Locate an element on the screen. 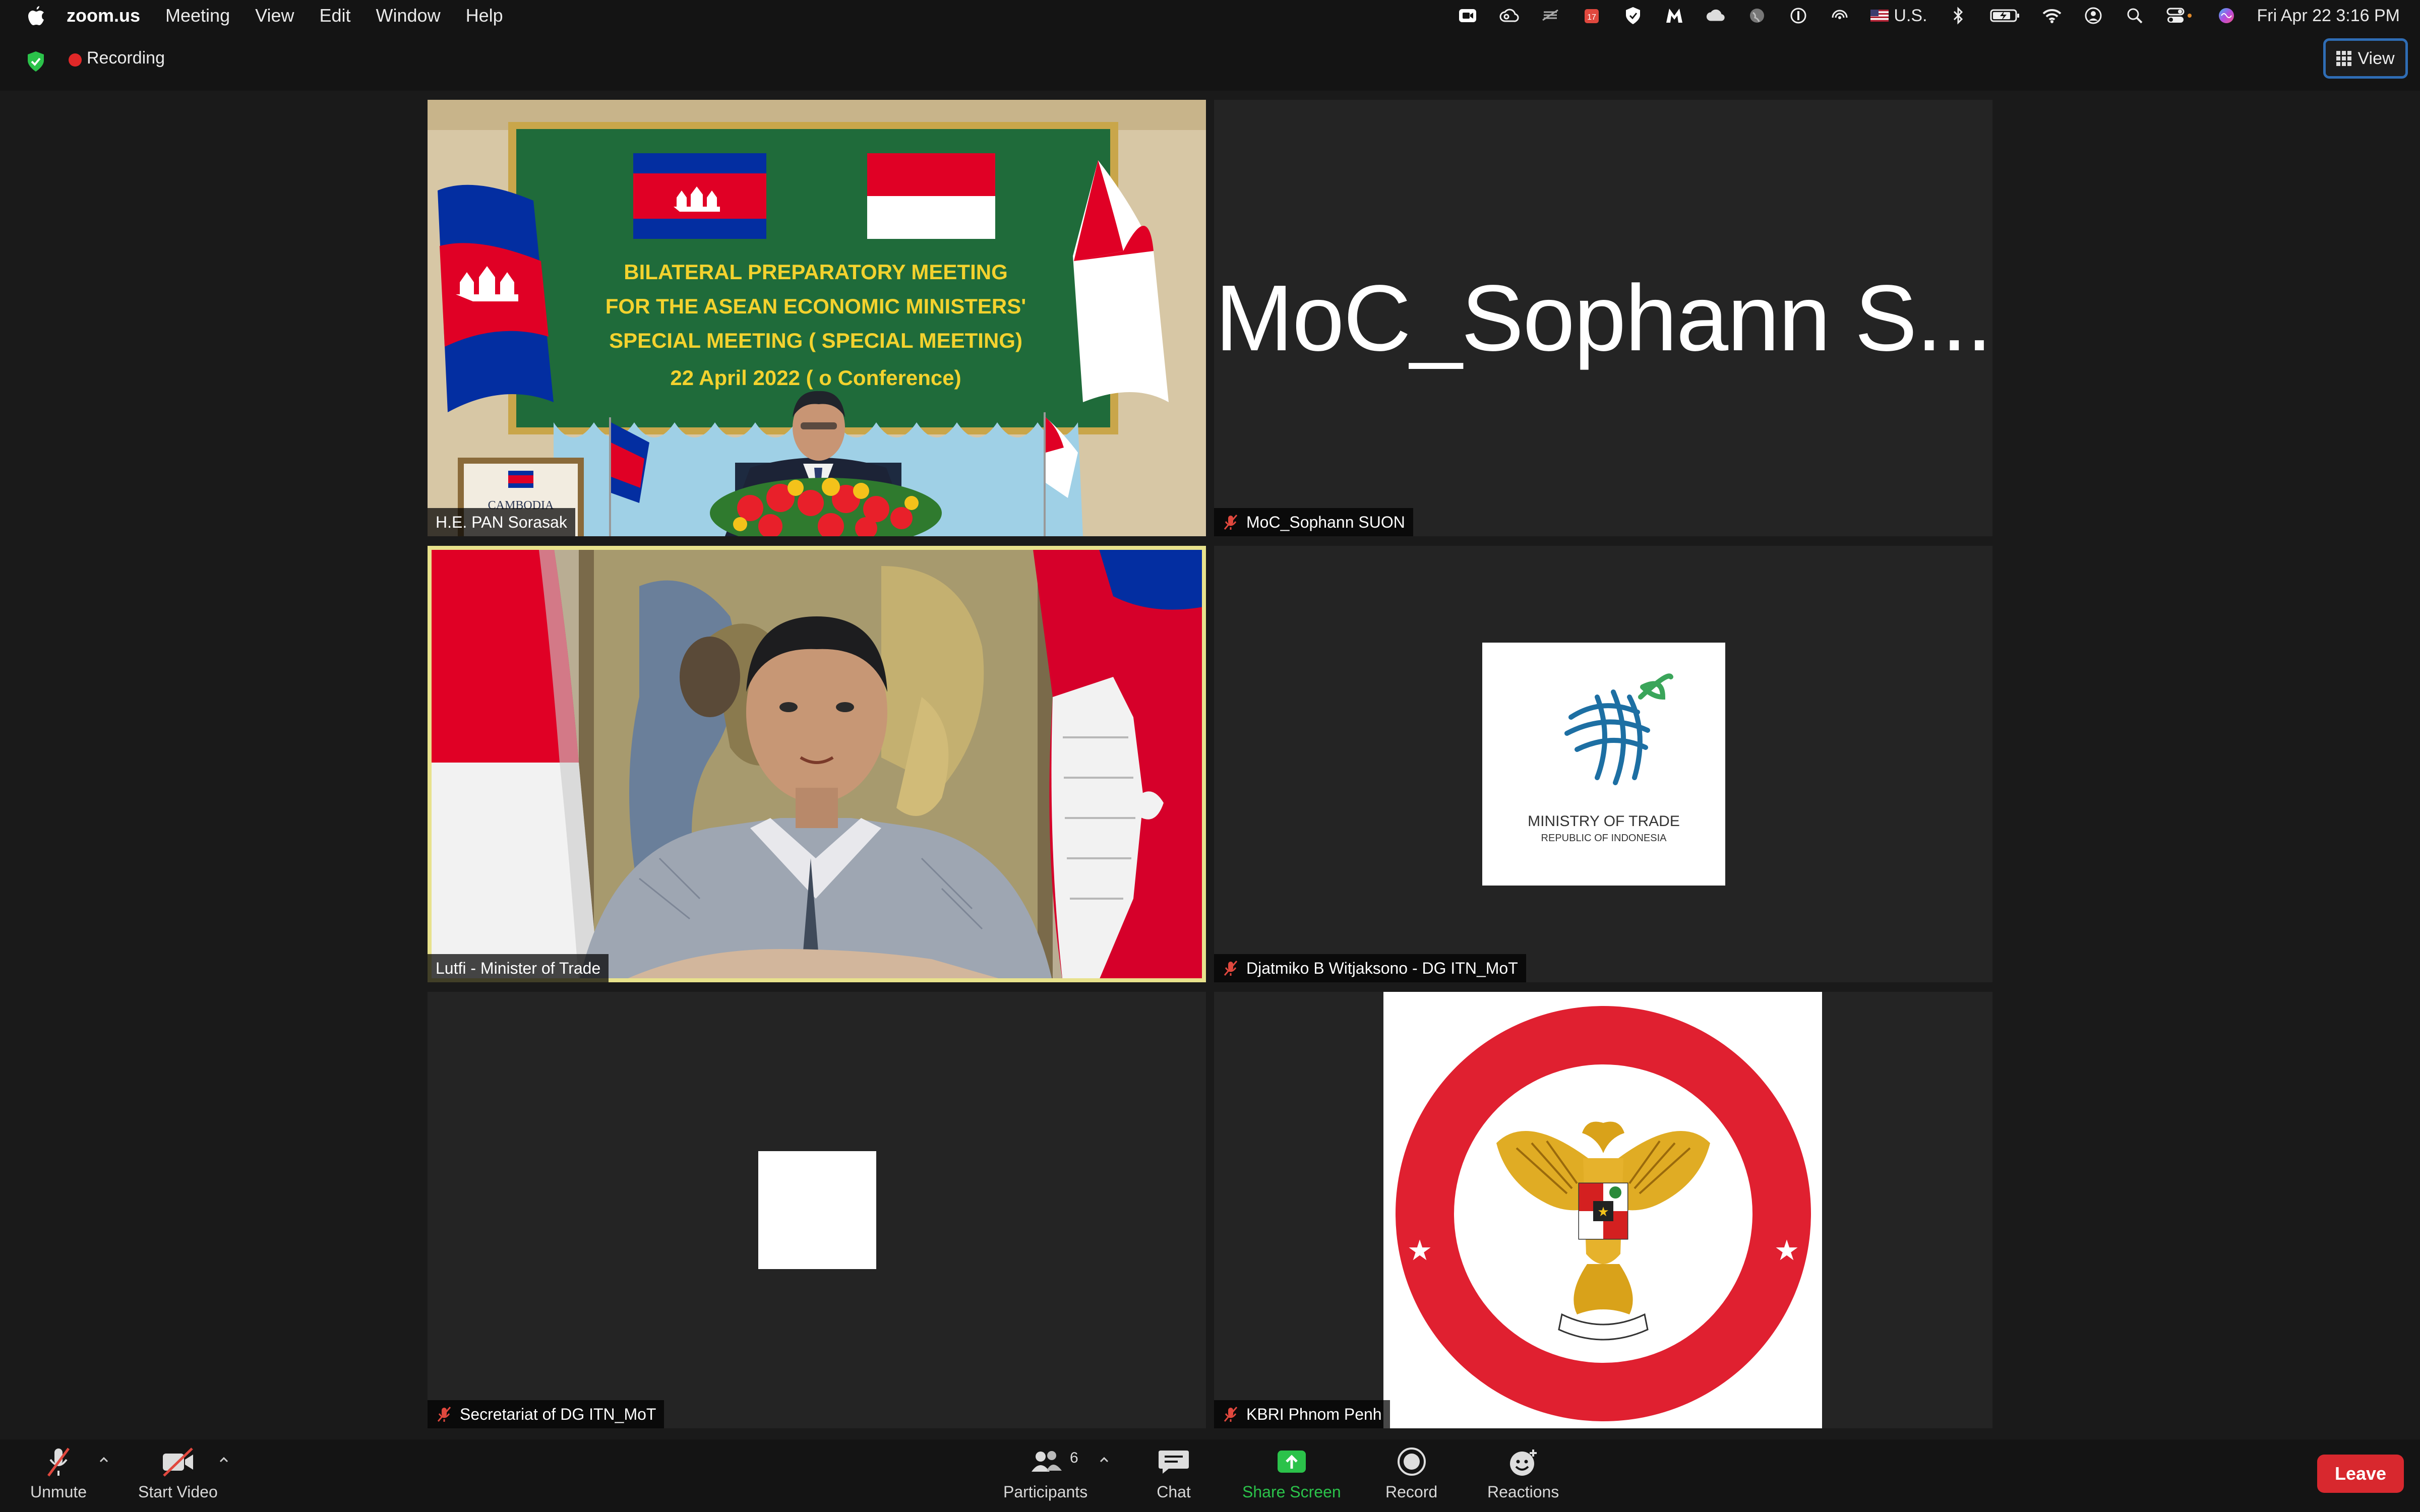 This screenshot has width=2420, height=1512. unmute-button: Unmute is located at coordinates (58, 1473).